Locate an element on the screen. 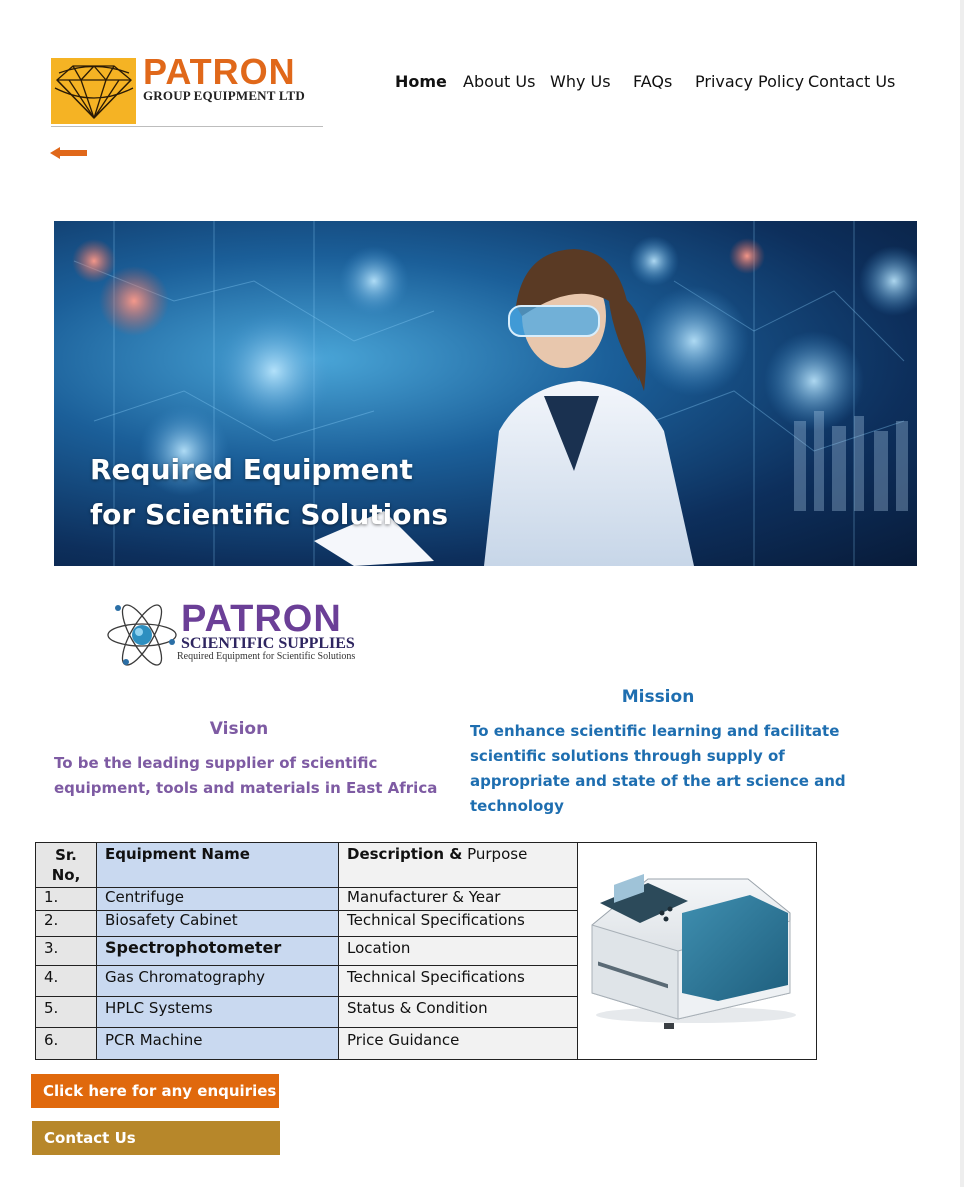 The height and width of the screenshot is (1187, 964). header-sr-no: Sr. No, is located at coordinates (66, 865).